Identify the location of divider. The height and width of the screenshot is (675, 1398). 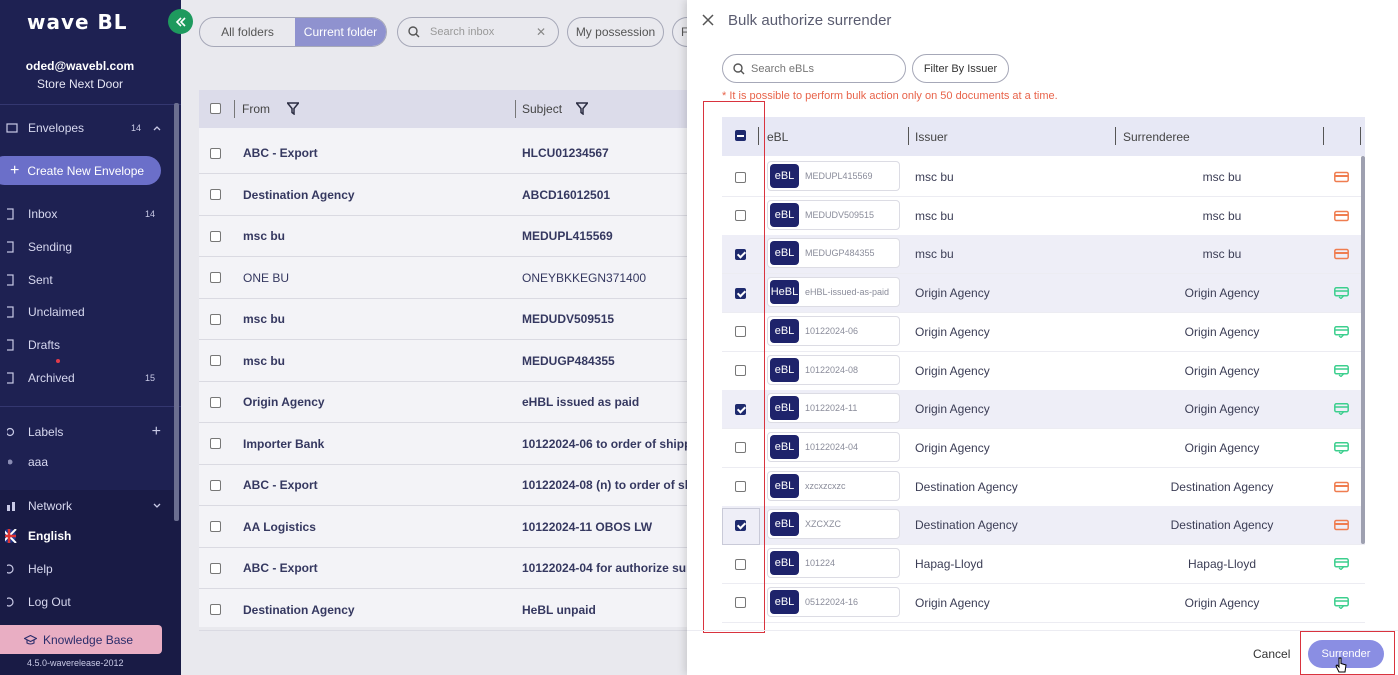
(90, 104).